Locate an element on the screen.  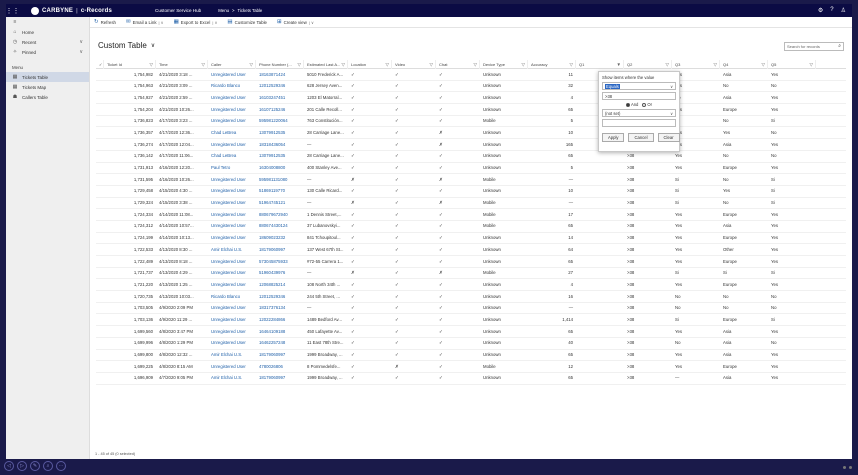
table-cell: 16462257248 is located at coordinates (280, 343).